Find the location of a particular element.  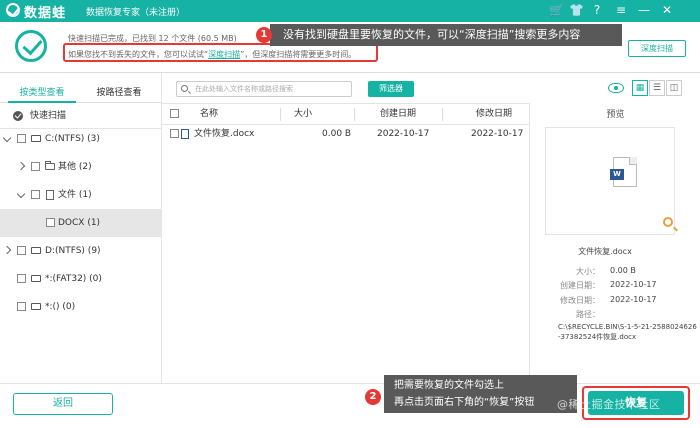

preview-box is located at coordinates (610, 181).